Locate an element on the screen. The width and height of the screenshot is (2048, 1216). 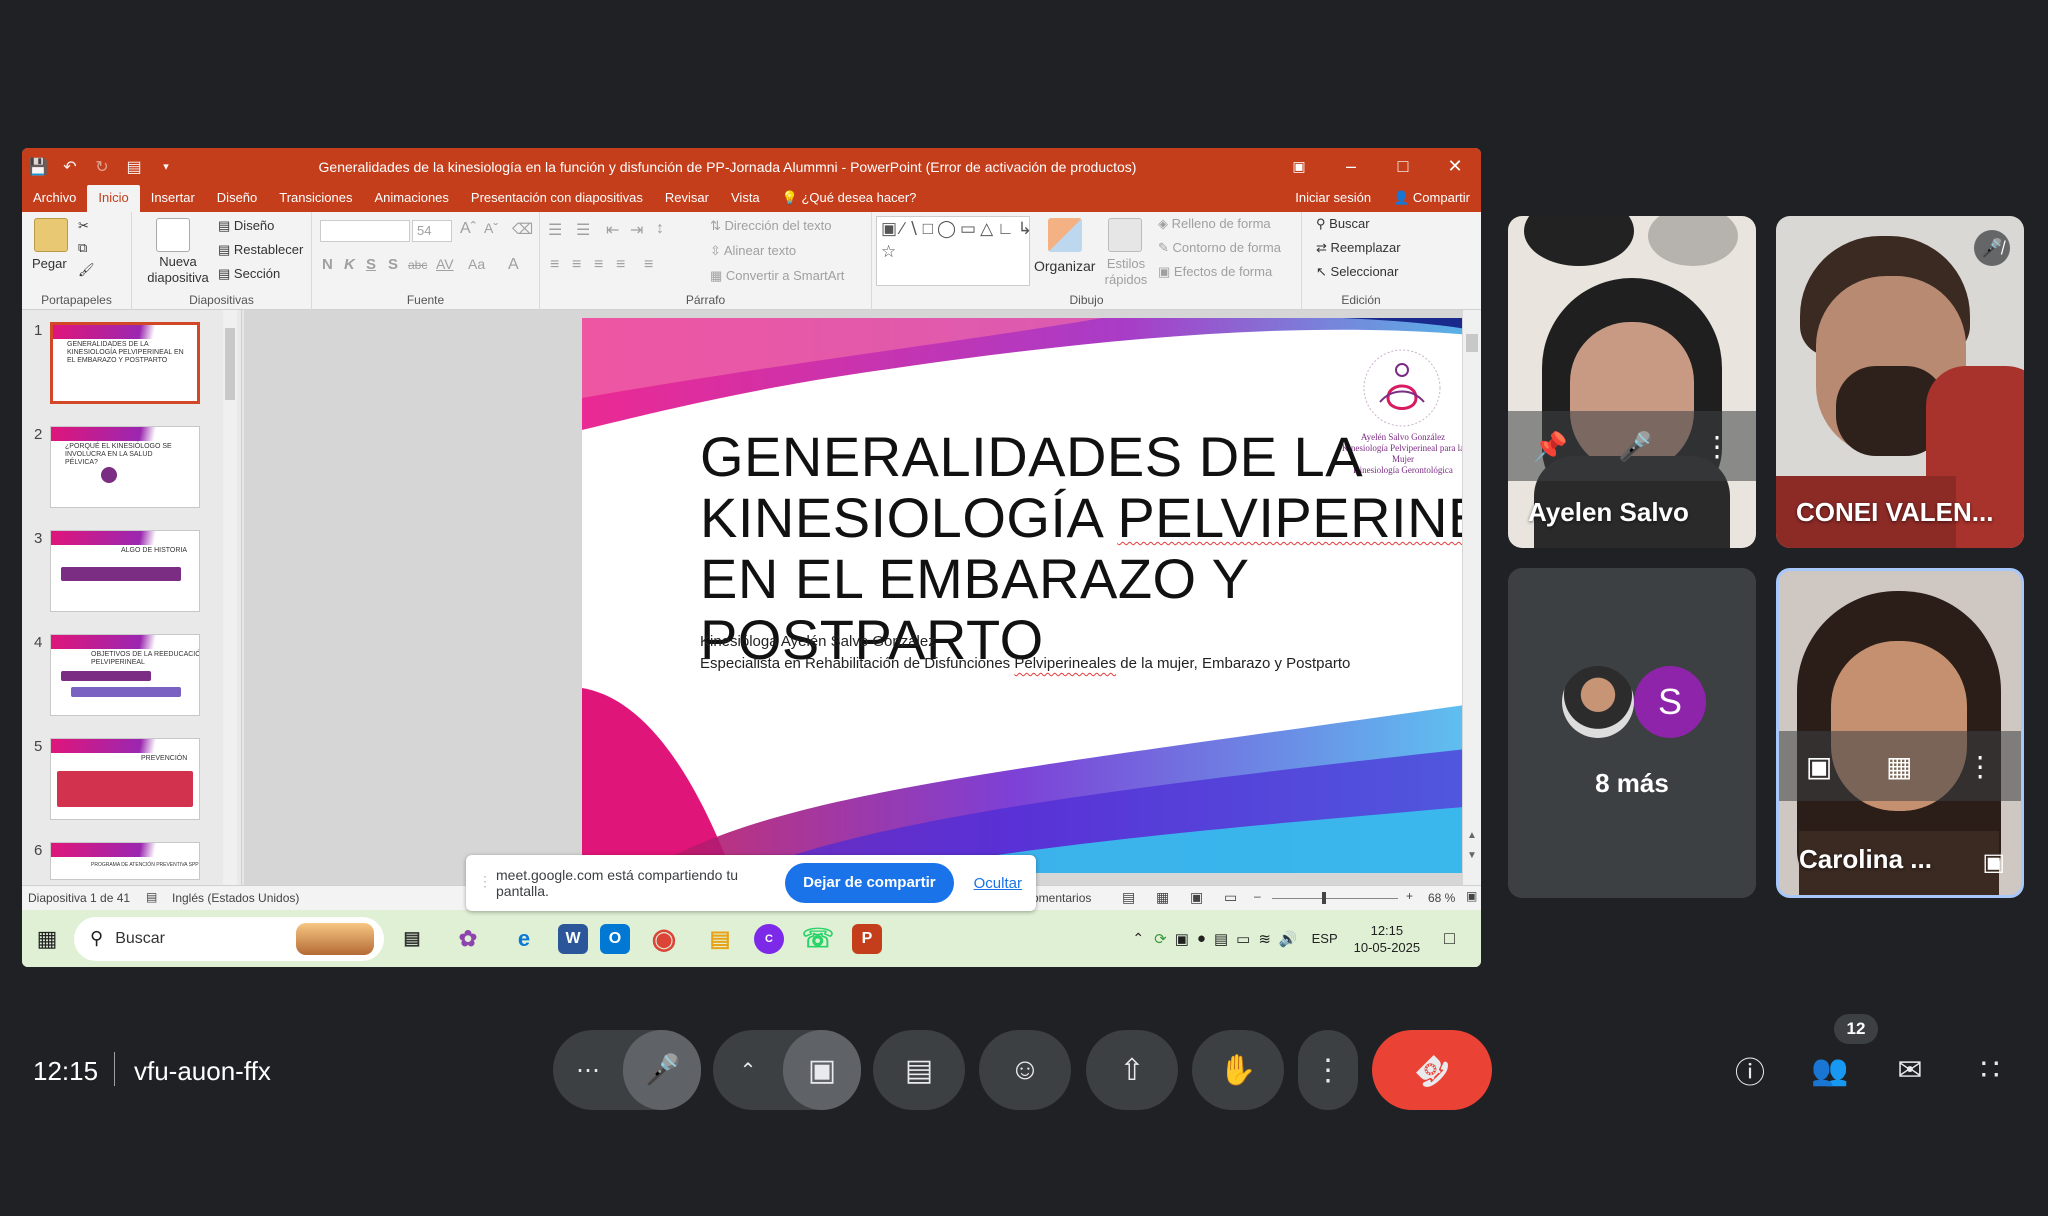
tab-animaciones: Animaciones is located at coordinates (411, 198).